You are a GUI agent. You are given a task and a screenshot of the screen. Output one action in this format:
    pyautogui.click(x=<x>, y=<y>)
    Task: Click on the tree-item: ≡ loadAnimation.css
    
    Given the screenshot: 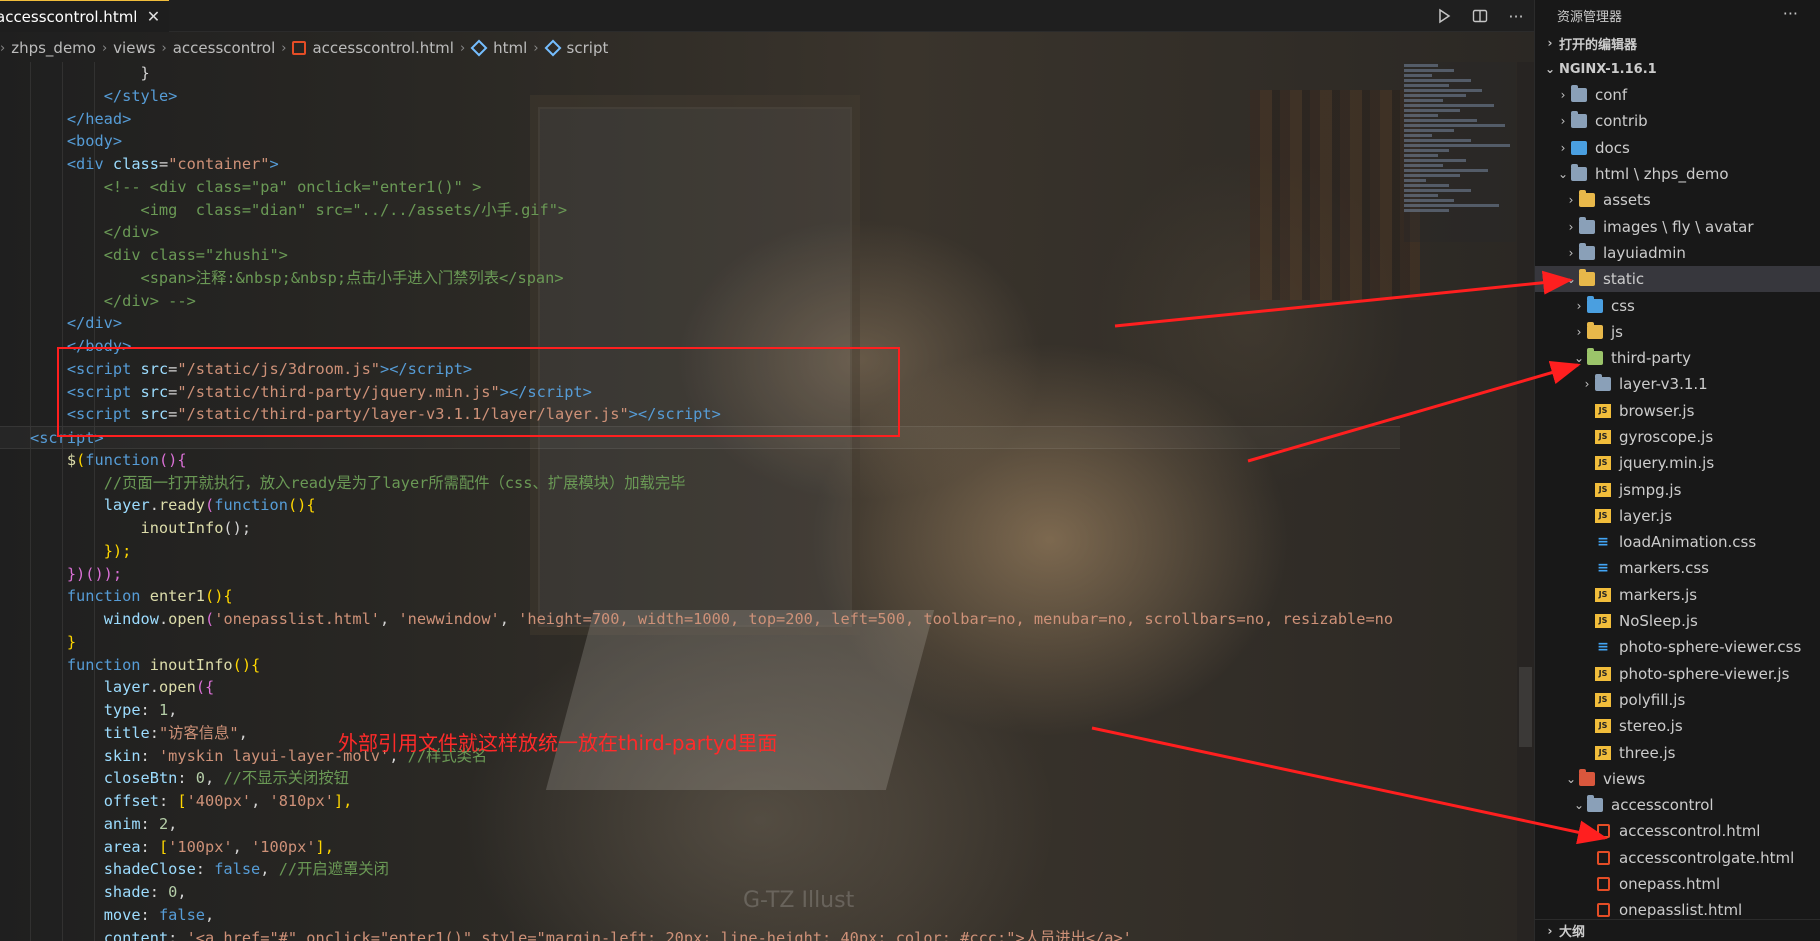 What is the action you would take?
    pyautogui.click(x=1677, y=542)
    